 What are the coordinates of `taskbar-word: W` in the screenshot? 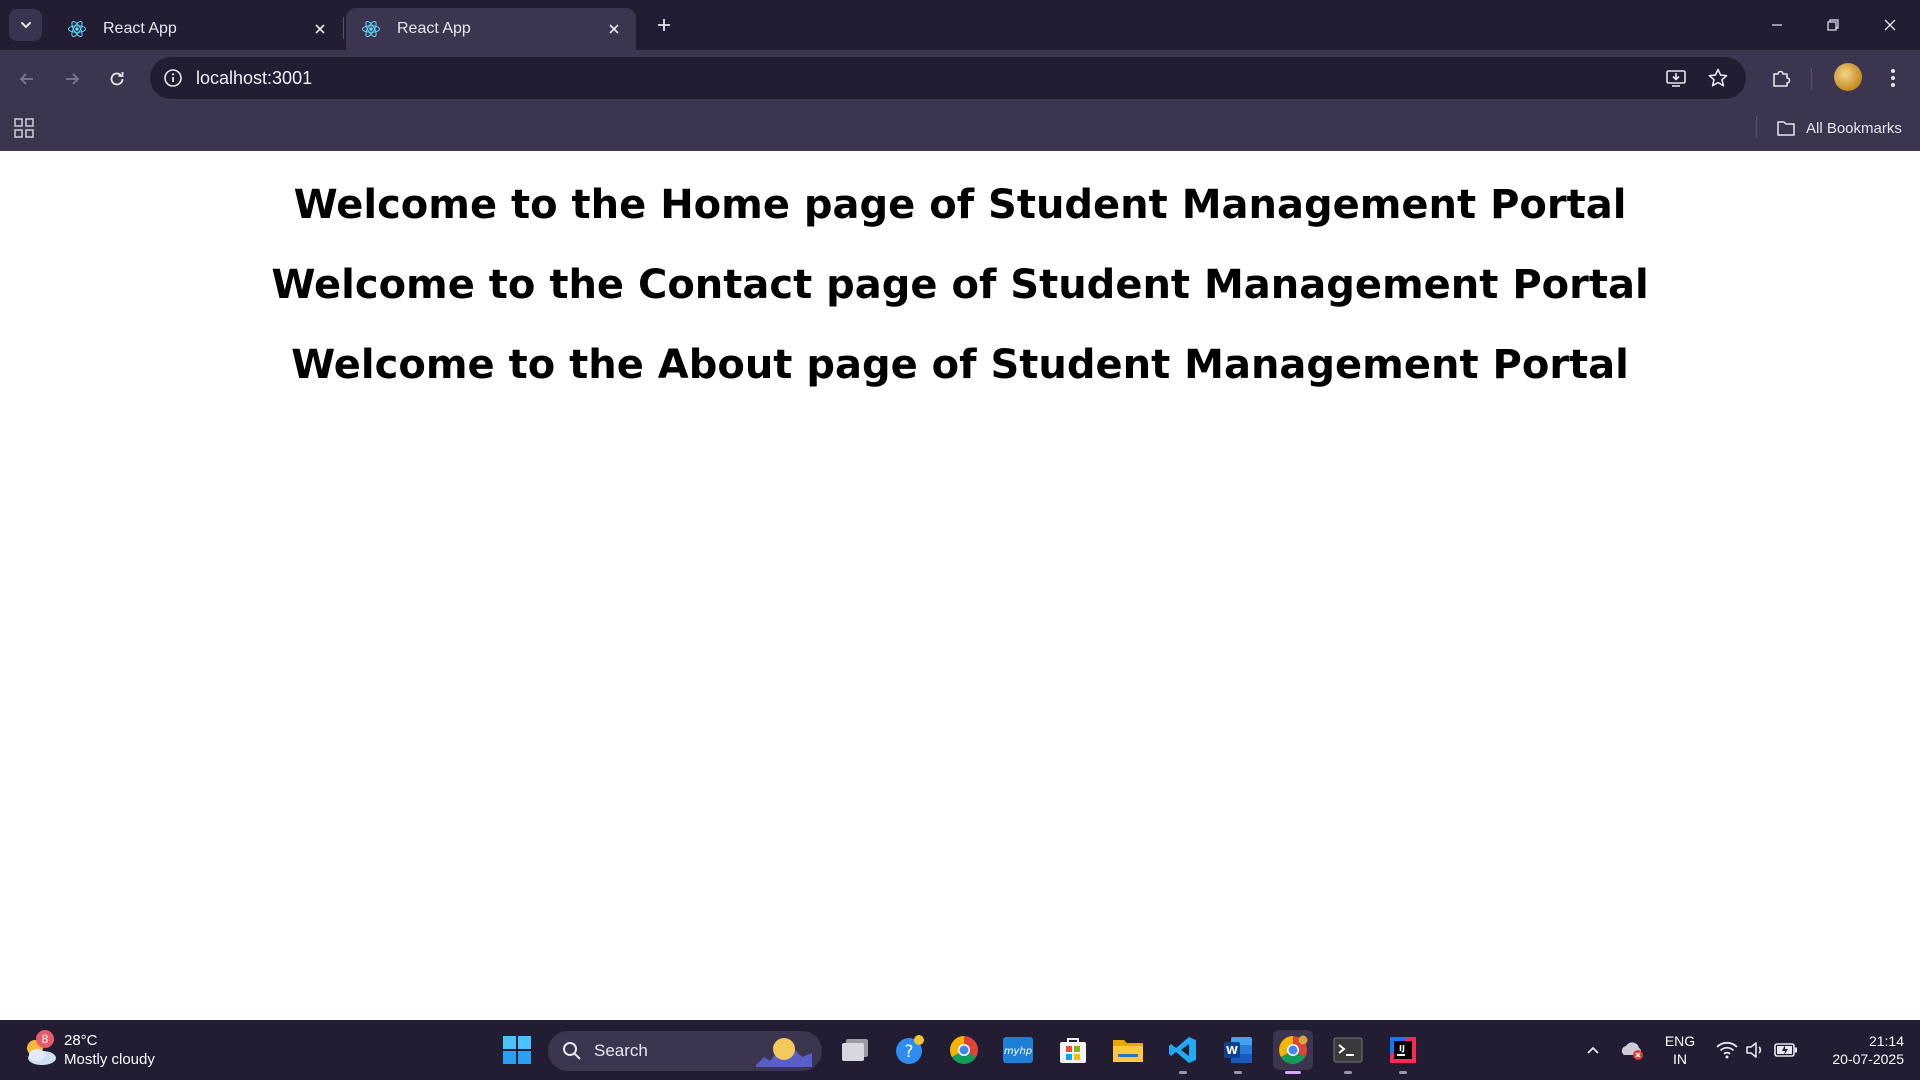 It's located at (1238, 1052).